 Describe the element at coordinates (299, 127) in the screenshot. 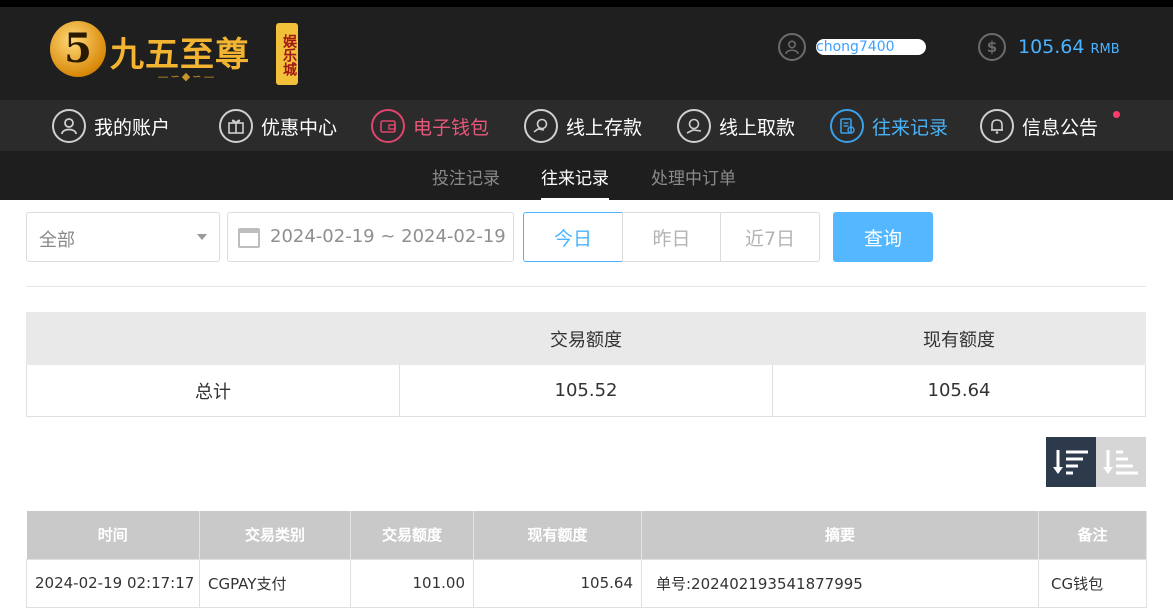

I see `nav-label: 优惠中心` at that location.